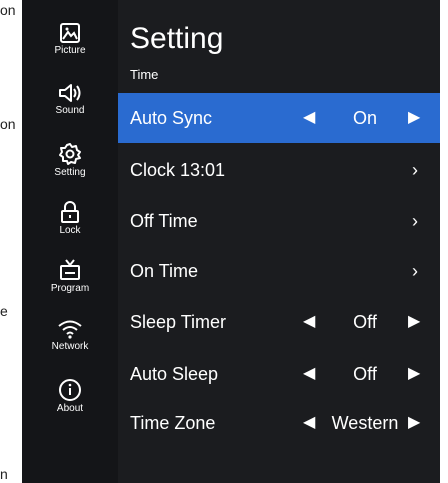  What do you see at coordinates (279, 374) in the screenshot?
I see `menu-row-auto-sleep: Auto Sleep ◀ Off ▶` at bounding box center [279, 374].